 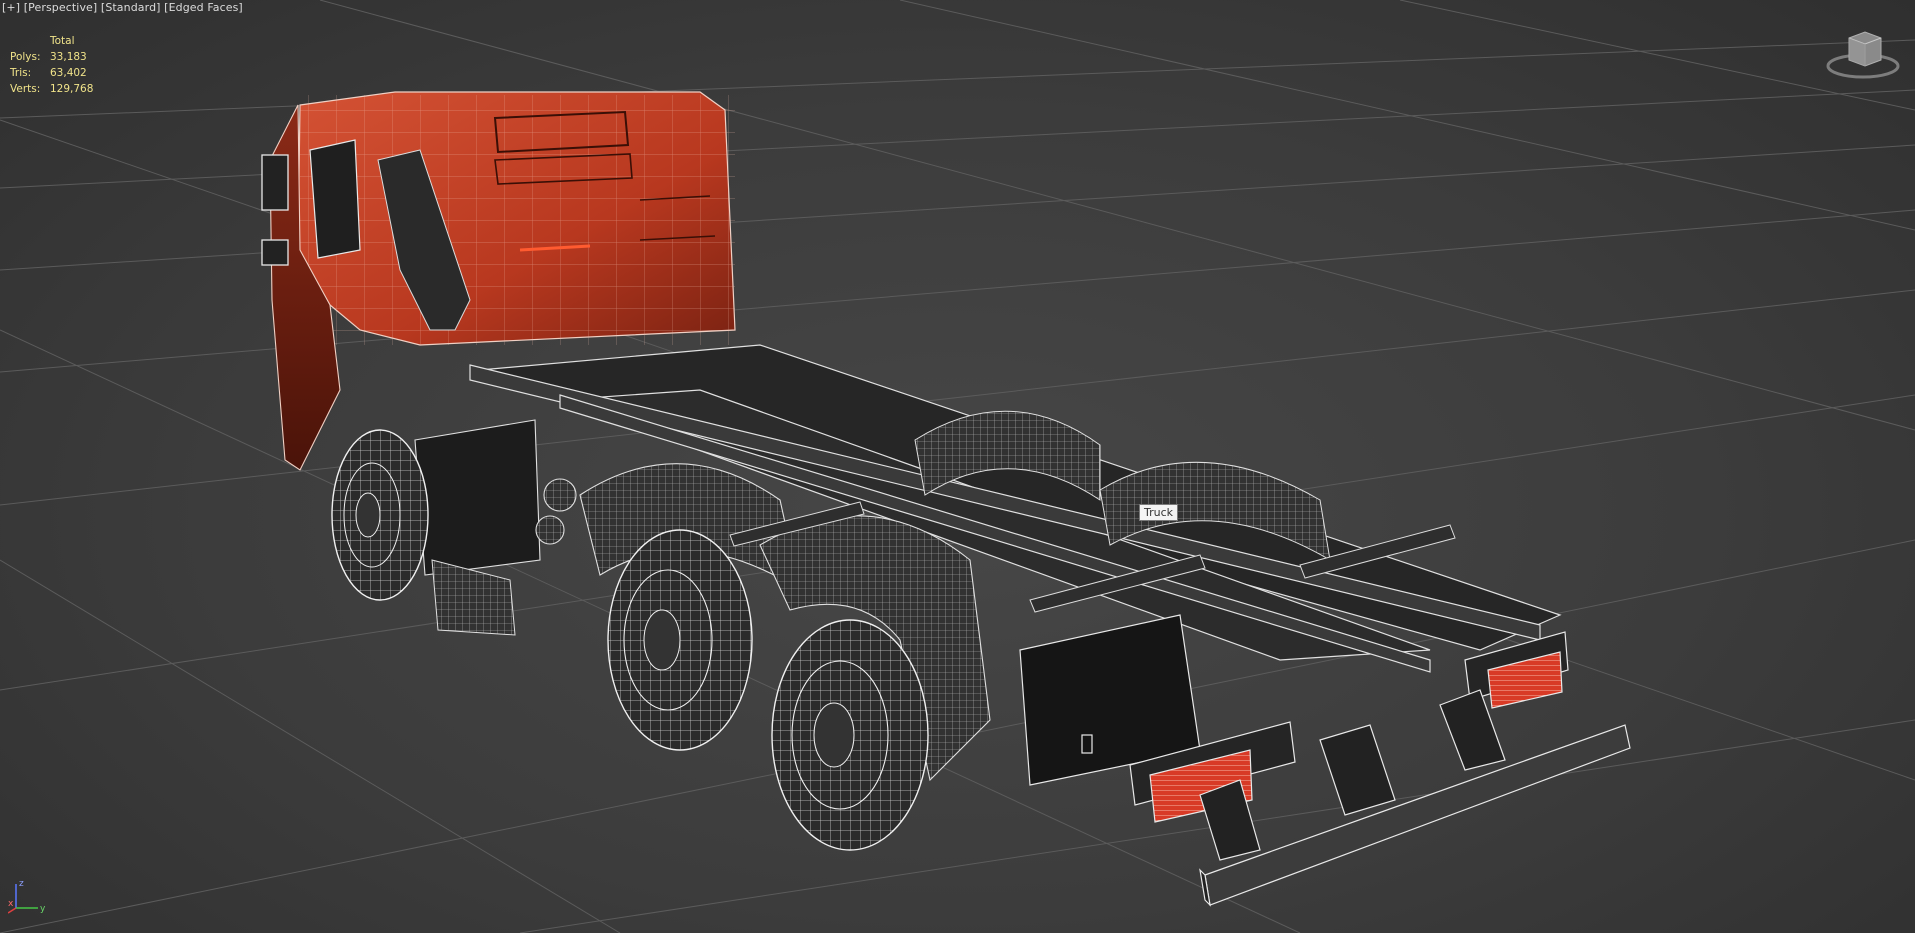 What do you see at coordinates (25, 89) in the screenshot?
I see `stats-label: Verts:` at bounding box center [25, 89].